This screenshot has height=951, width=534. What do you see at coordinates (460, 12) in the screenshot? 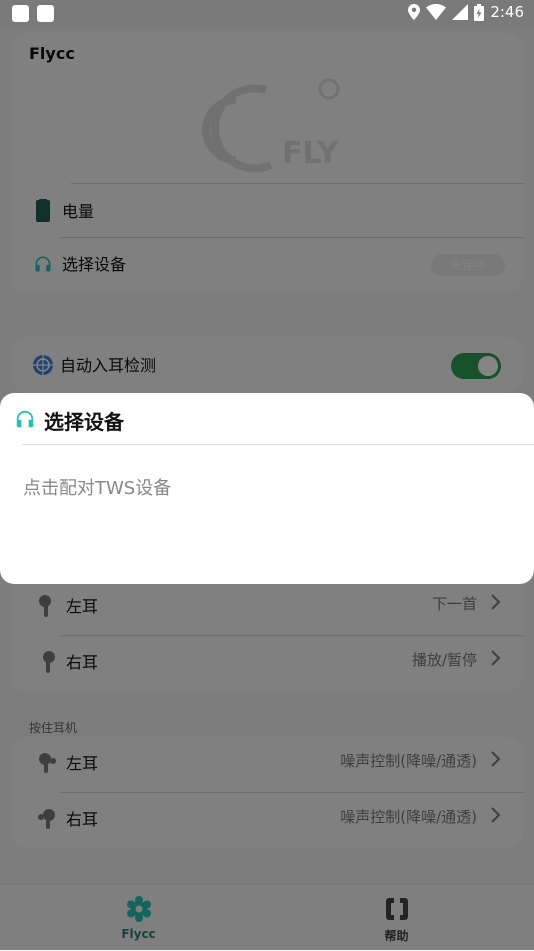
I see `signal-icon` at bounding box center [460, 12].